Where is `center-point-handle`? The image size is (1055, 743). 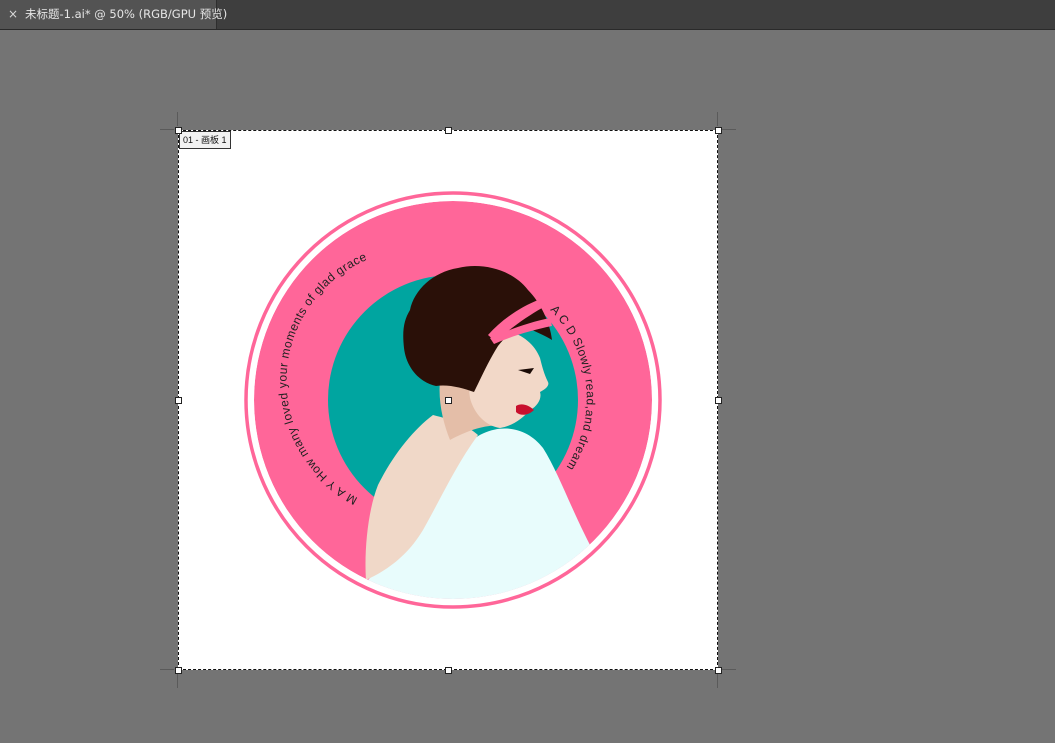 center-point-handle is located at coordinates (448, 400).